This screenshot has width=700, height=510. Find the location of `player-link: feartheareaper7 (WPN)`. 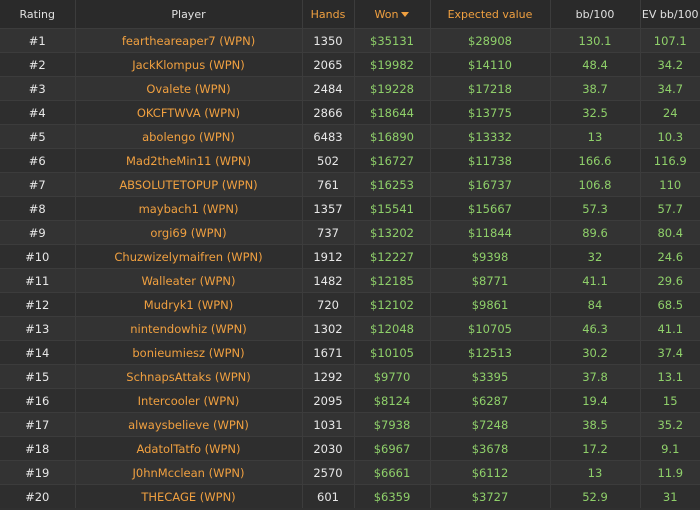

player-link: feartheareaper7 (WPN) is located at coordinates (189, 40).